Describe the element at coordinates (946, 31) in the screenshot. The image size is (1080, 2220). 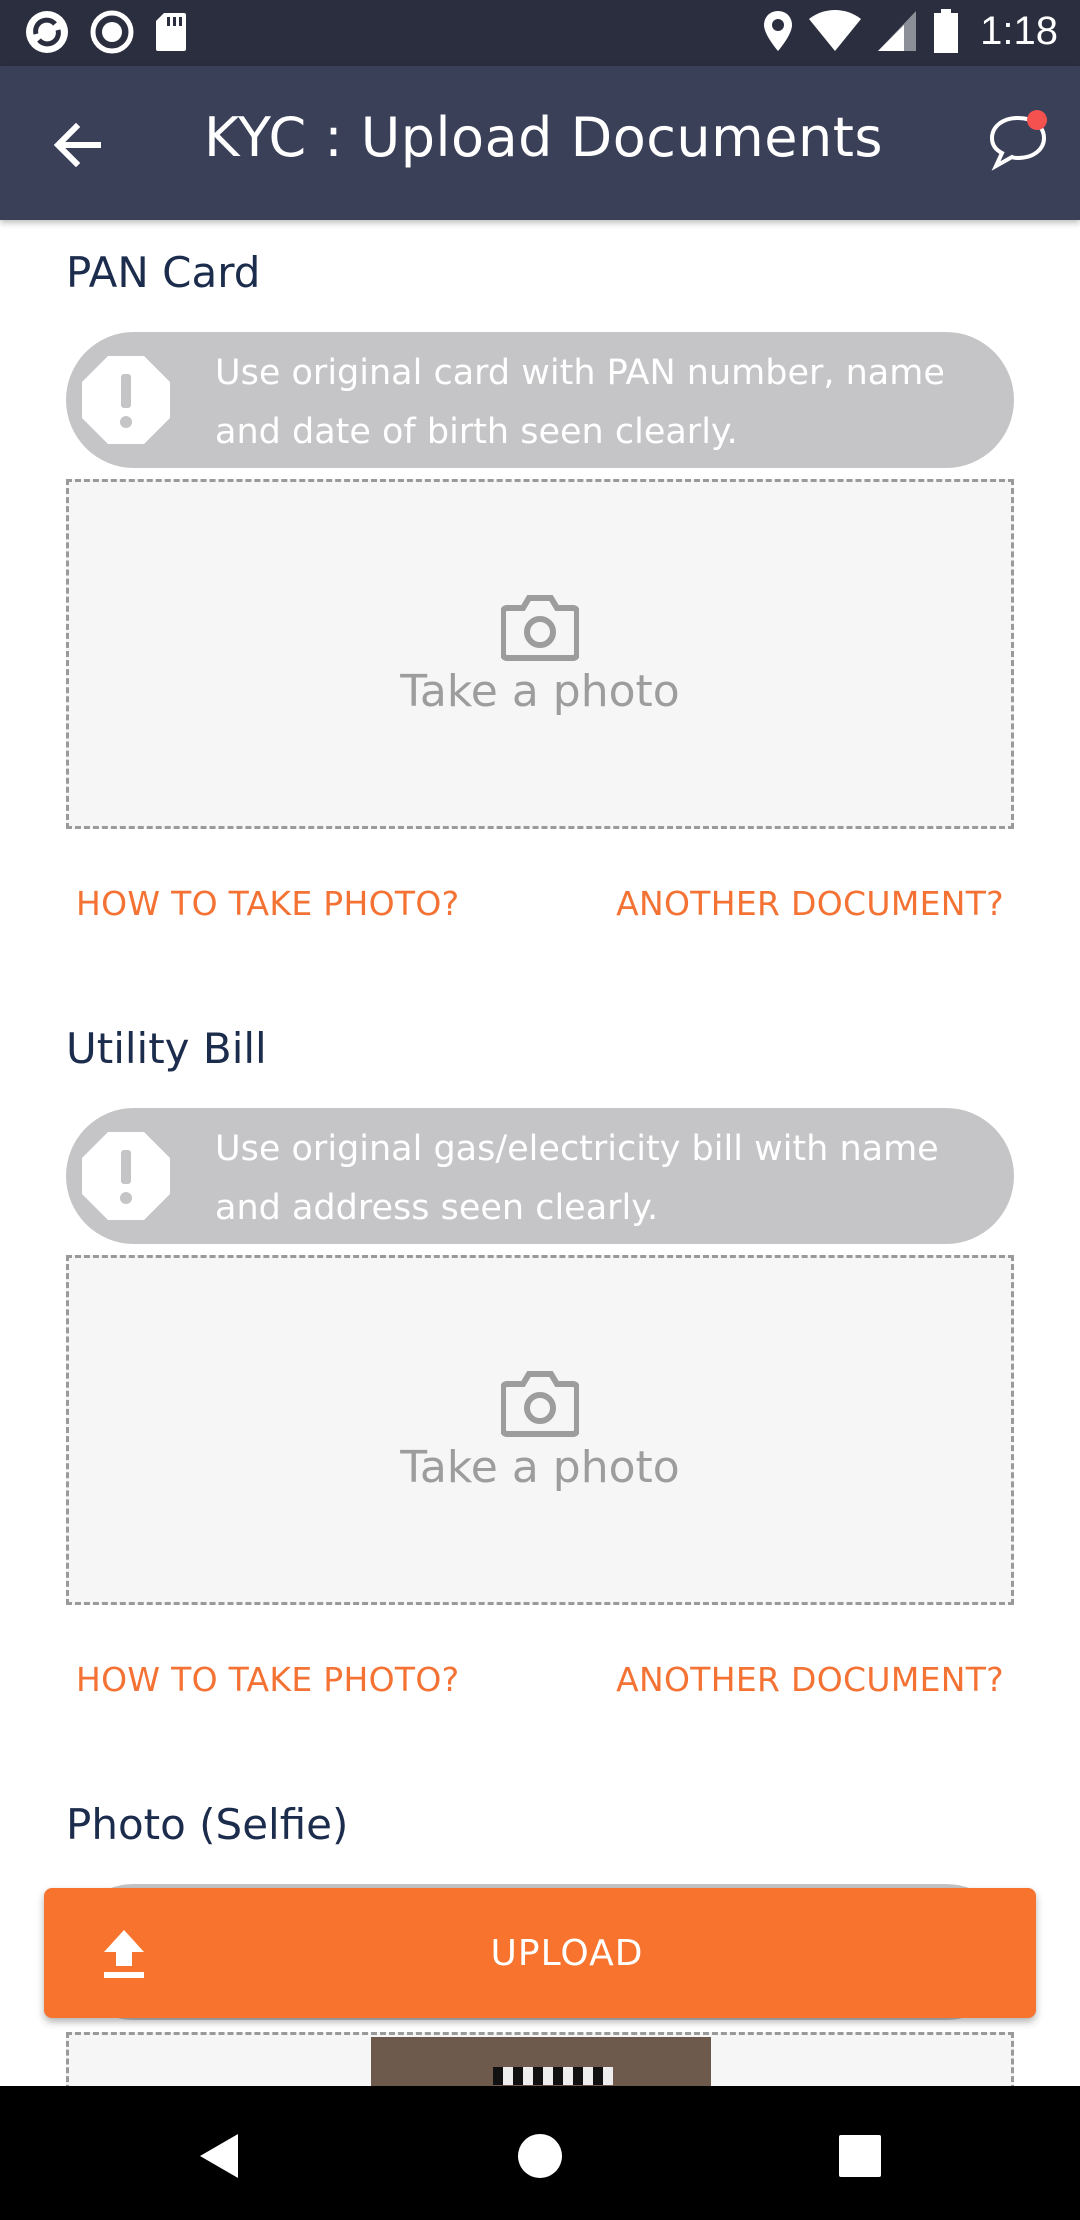
I see `battery-icon` at that location.